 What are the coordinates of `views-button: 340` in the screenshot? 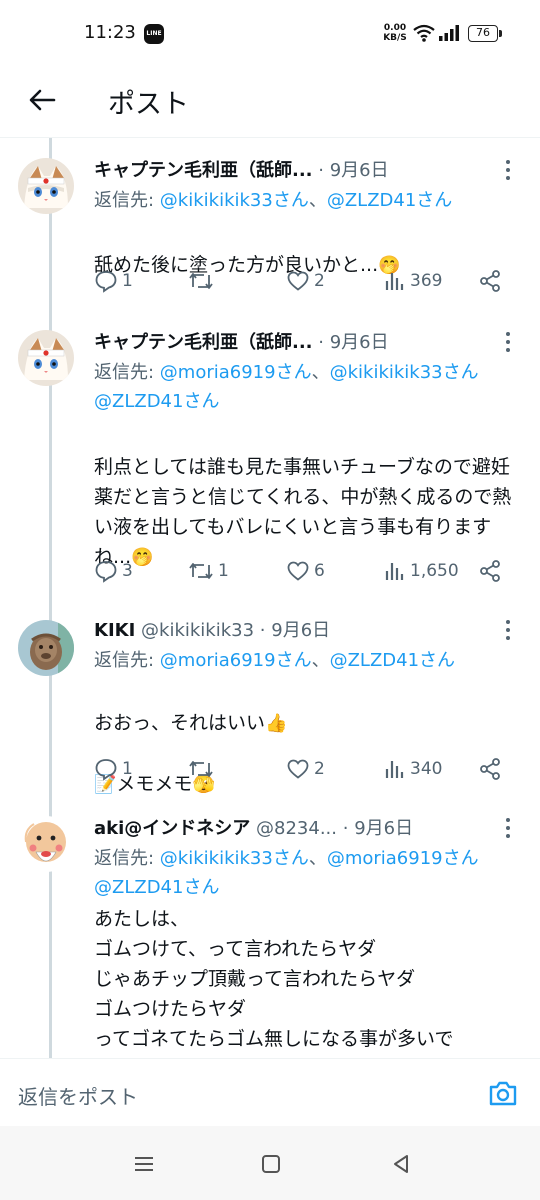 It's located at (413, 769).